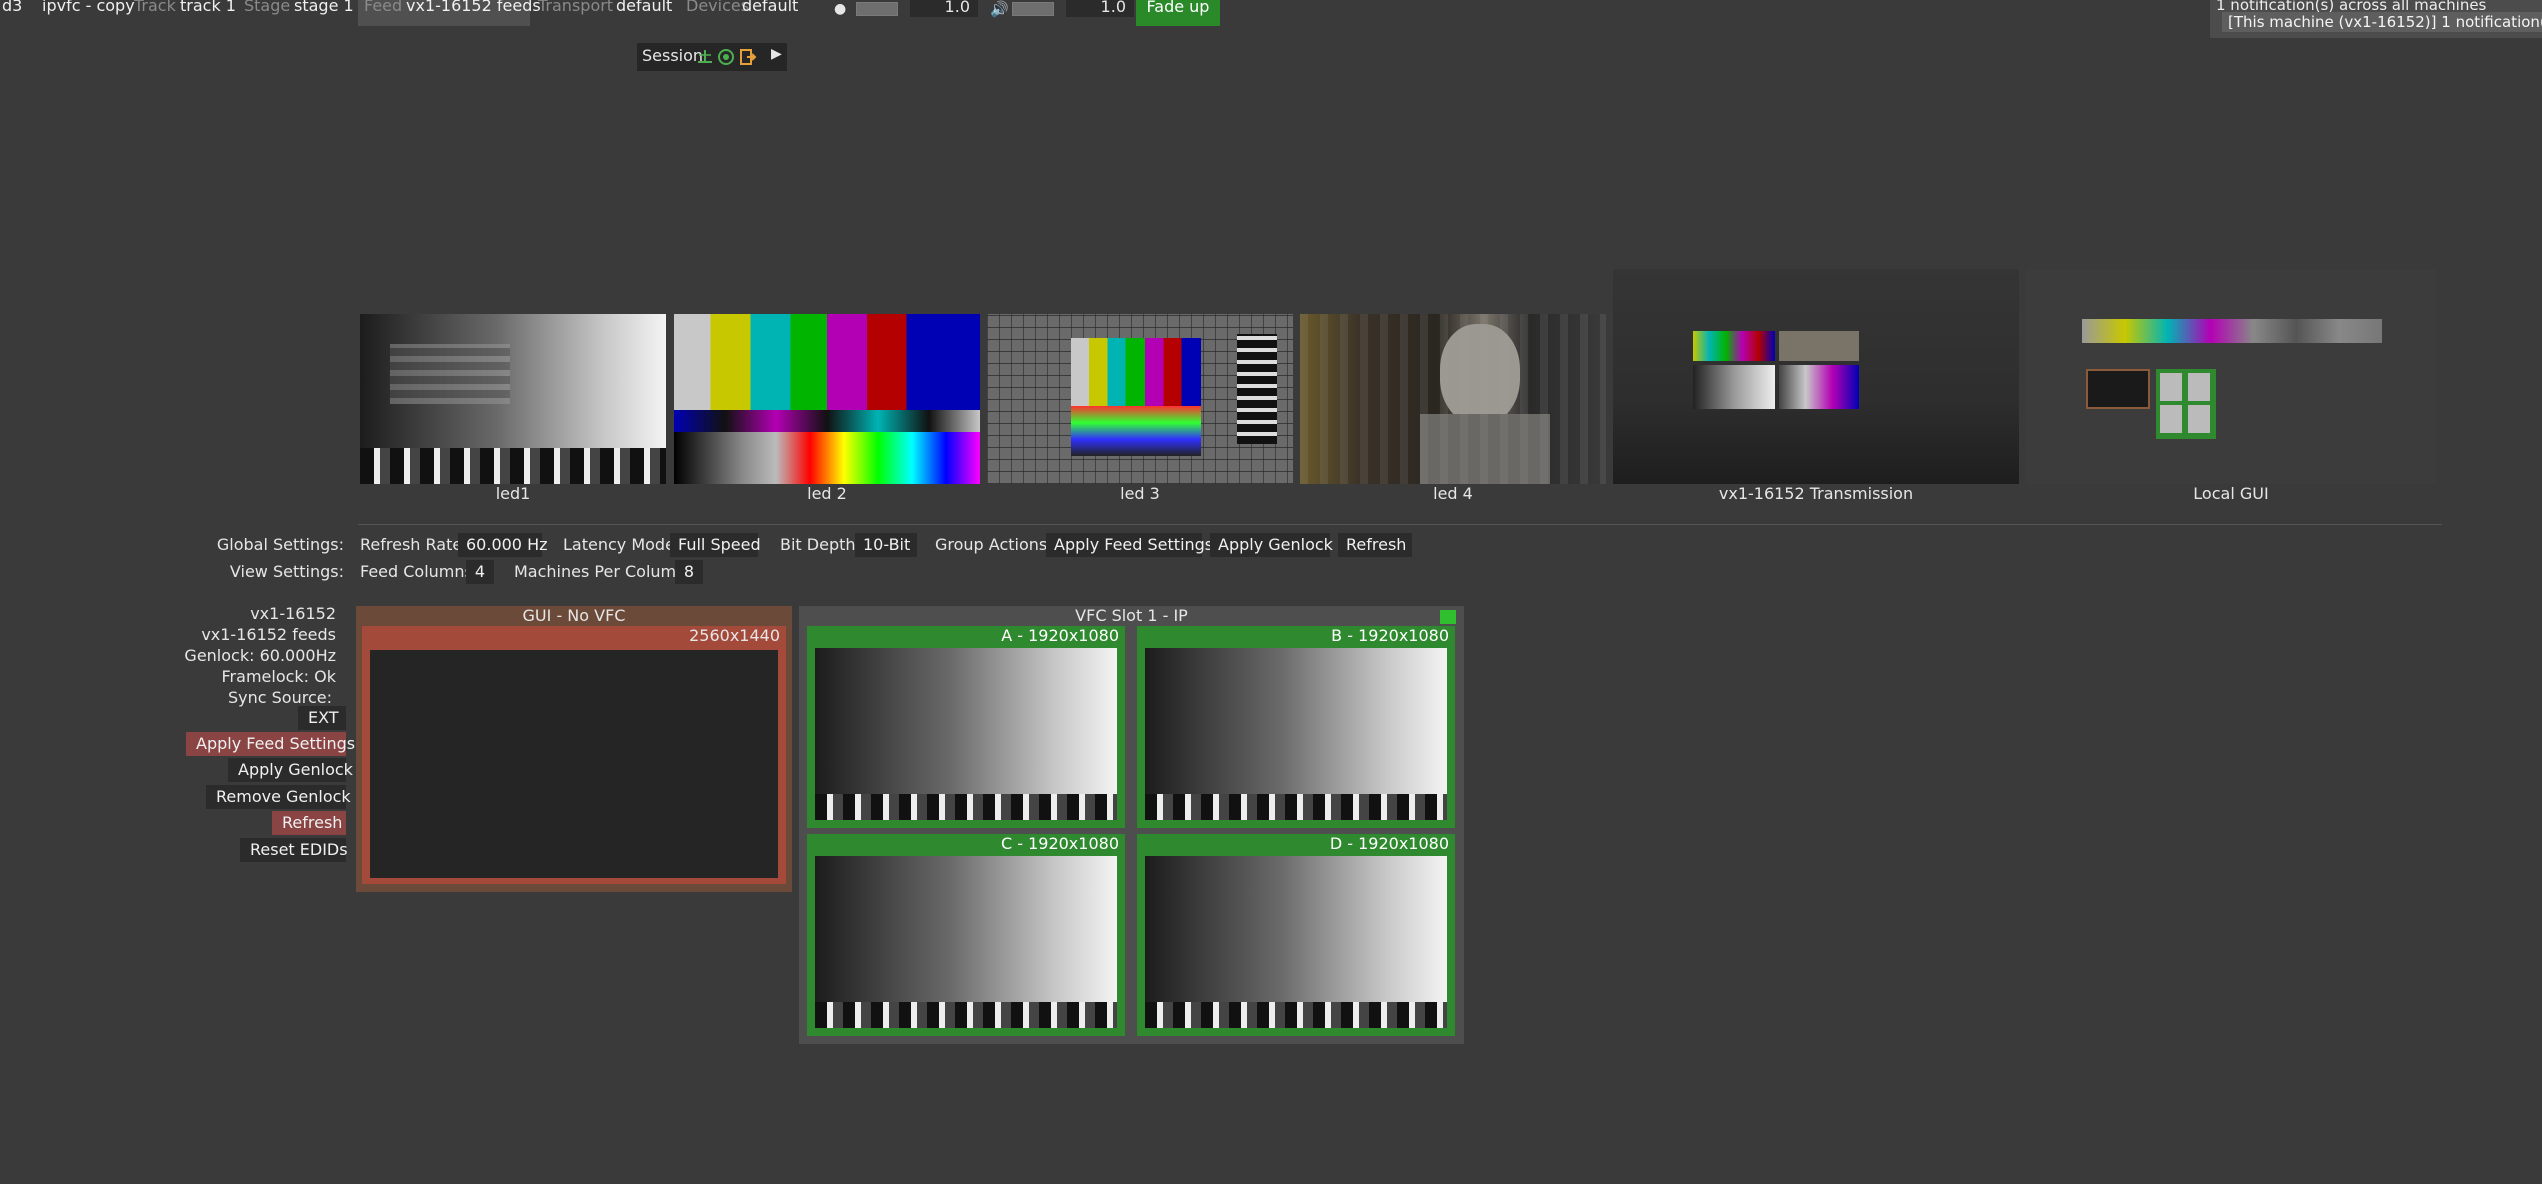 This screenshot has width=2542, height=1184. I want to click on devices-value: default, so click(770, 9).